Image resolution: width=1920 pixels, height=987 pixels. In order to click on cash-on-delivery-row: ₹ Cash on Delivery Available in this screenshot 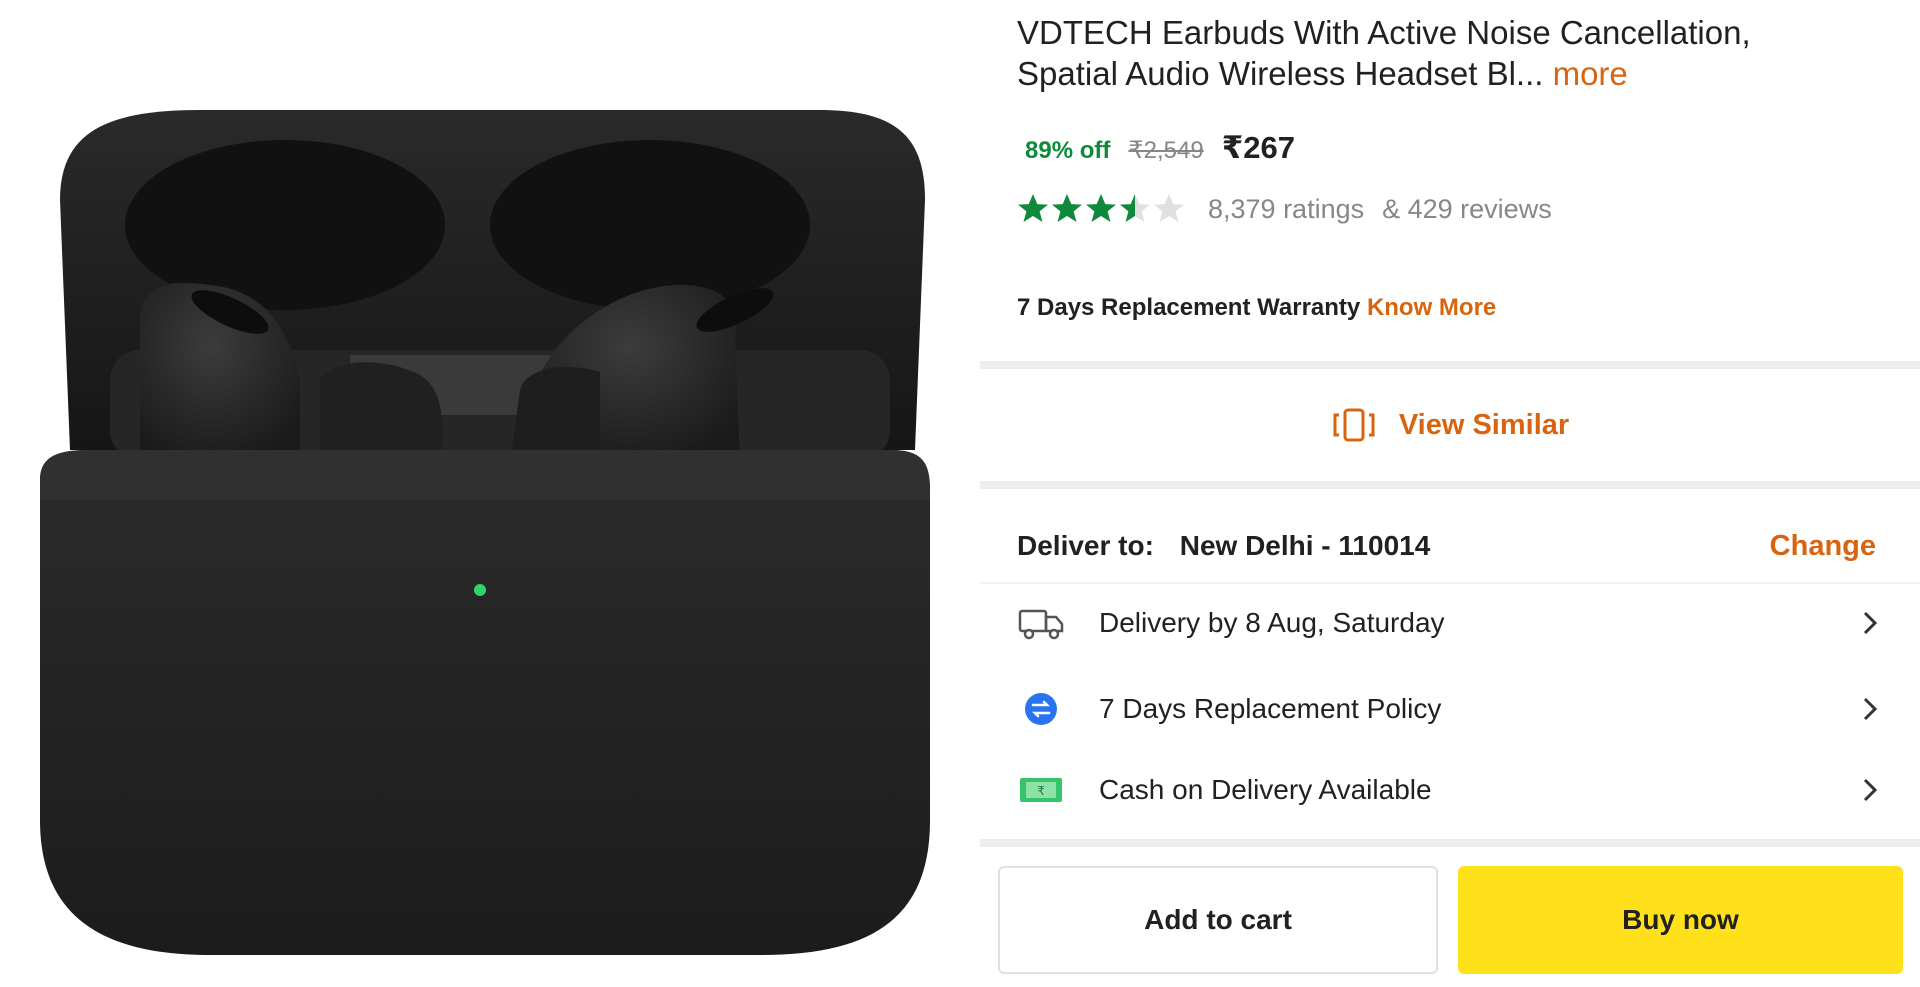, I will do `click(1450, 790)`.